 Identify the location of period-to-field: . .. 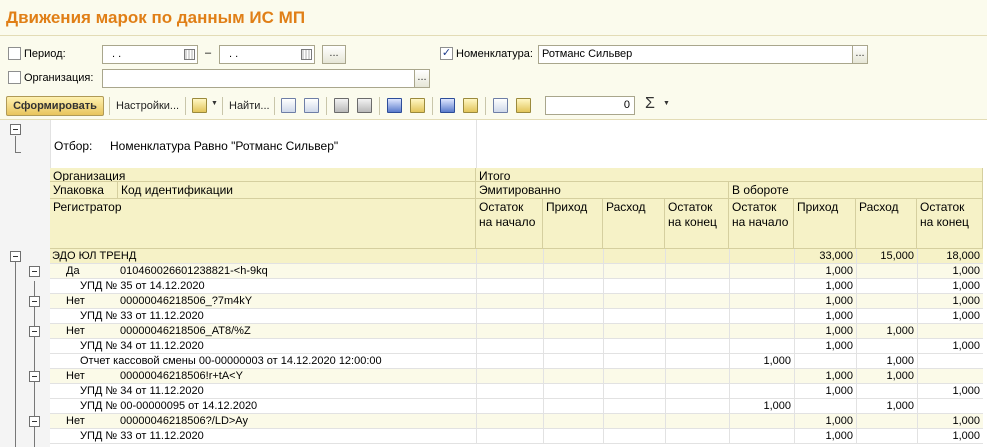
(267, 54).